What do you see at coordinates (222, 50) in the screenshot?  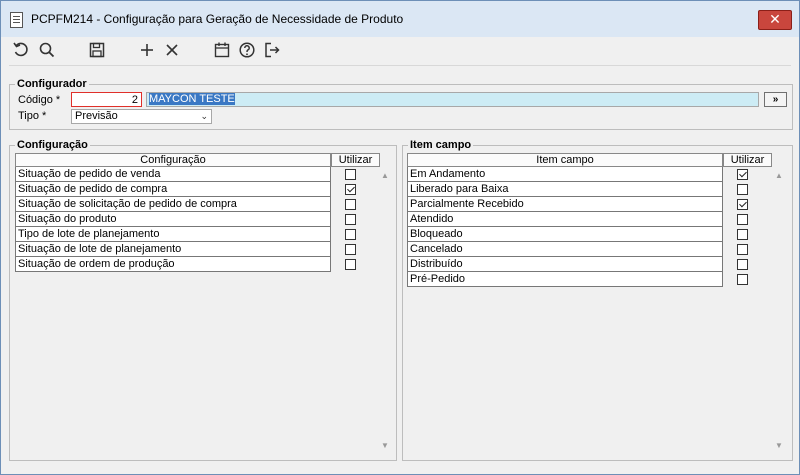 I see `calendar-icon` at bounding box center [222, 50].